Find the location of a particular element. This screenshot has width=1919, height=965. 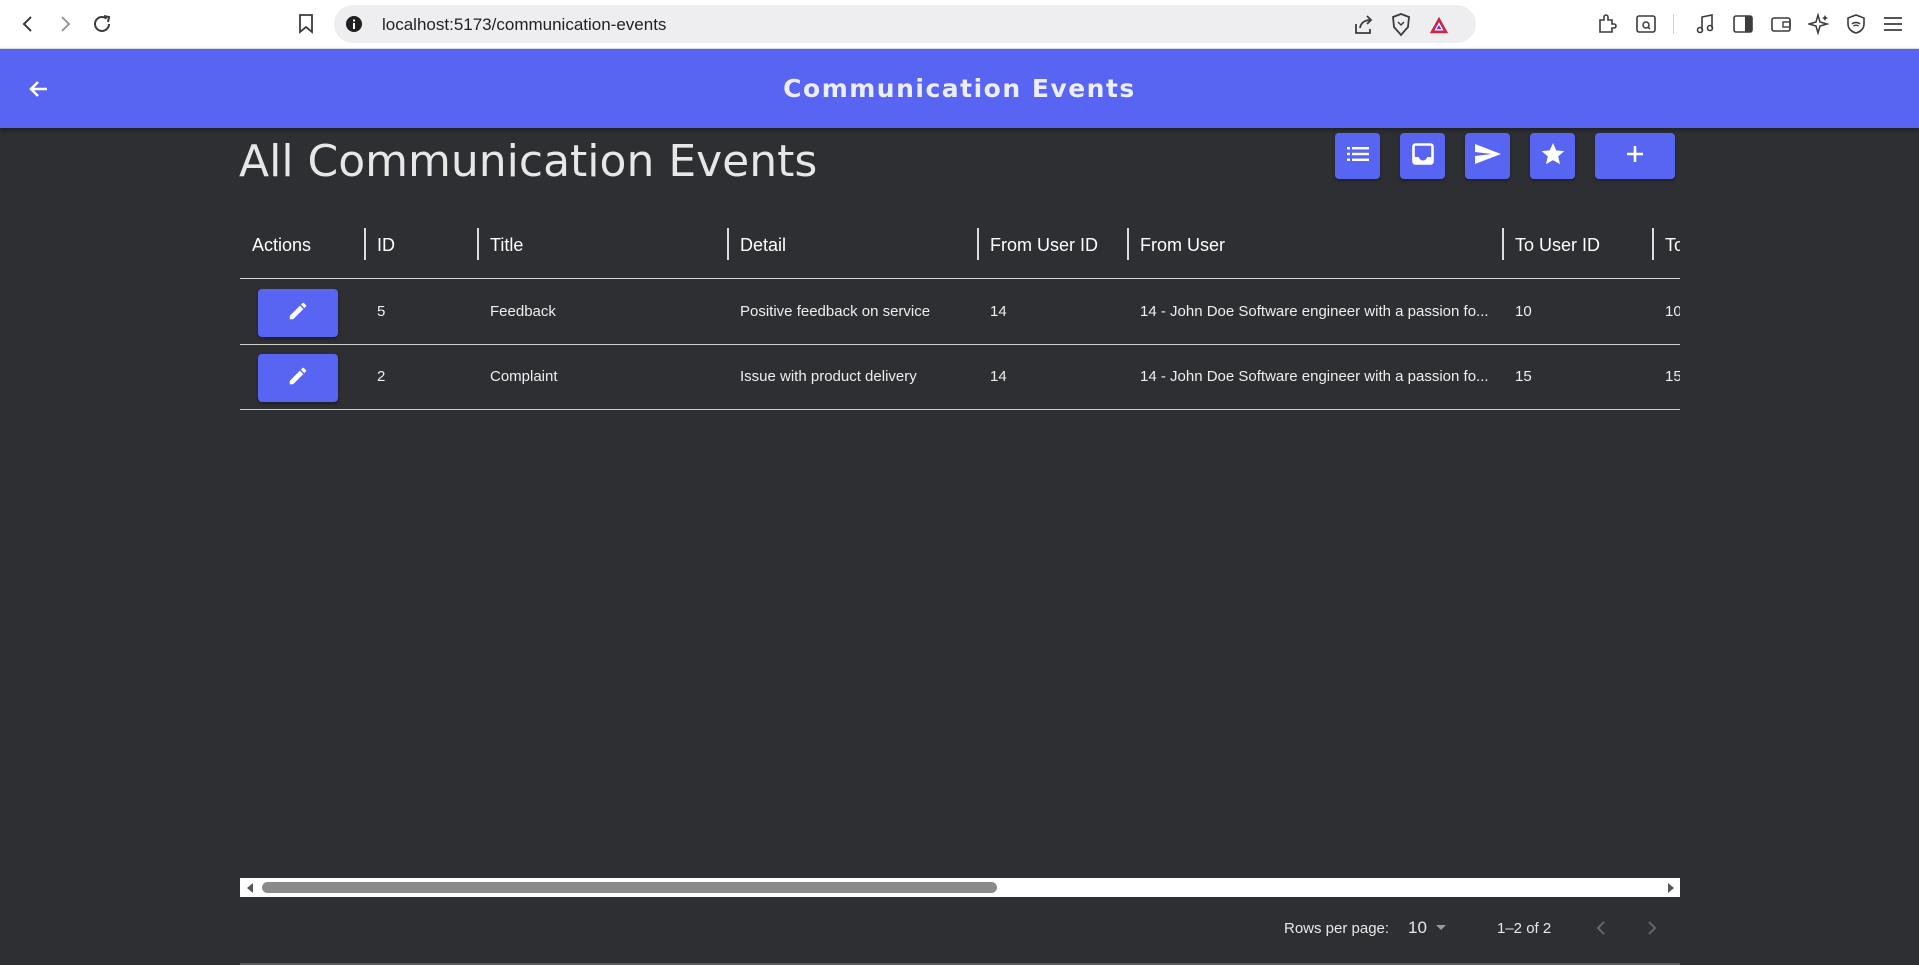

cell-id: 5 is located at coordinates (381, 311).